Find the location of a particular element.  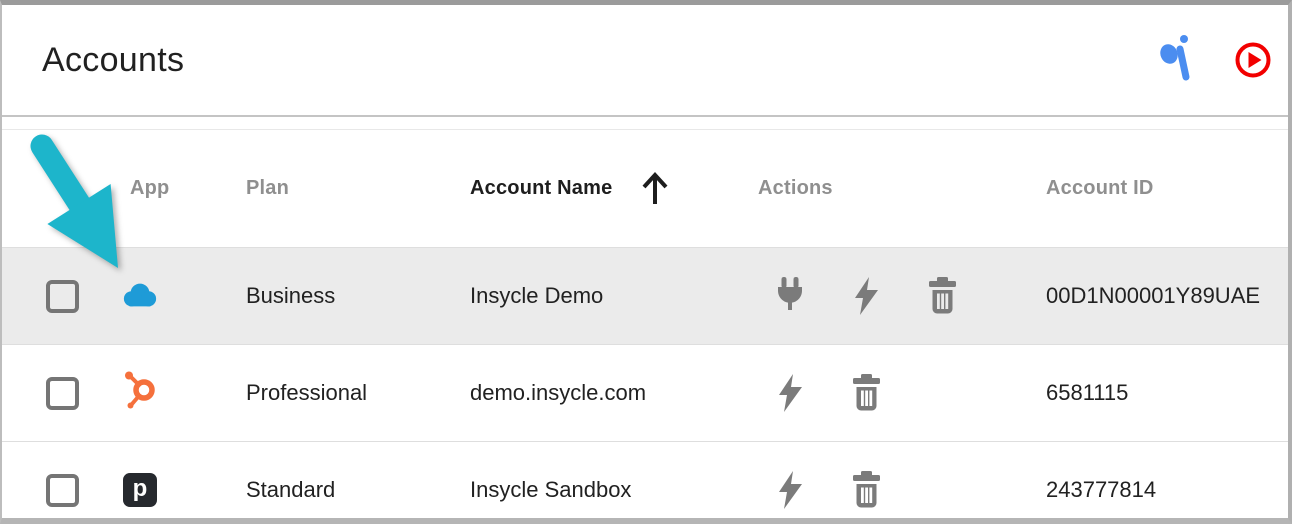

top-border-notch is located at coordinates (739, 2).